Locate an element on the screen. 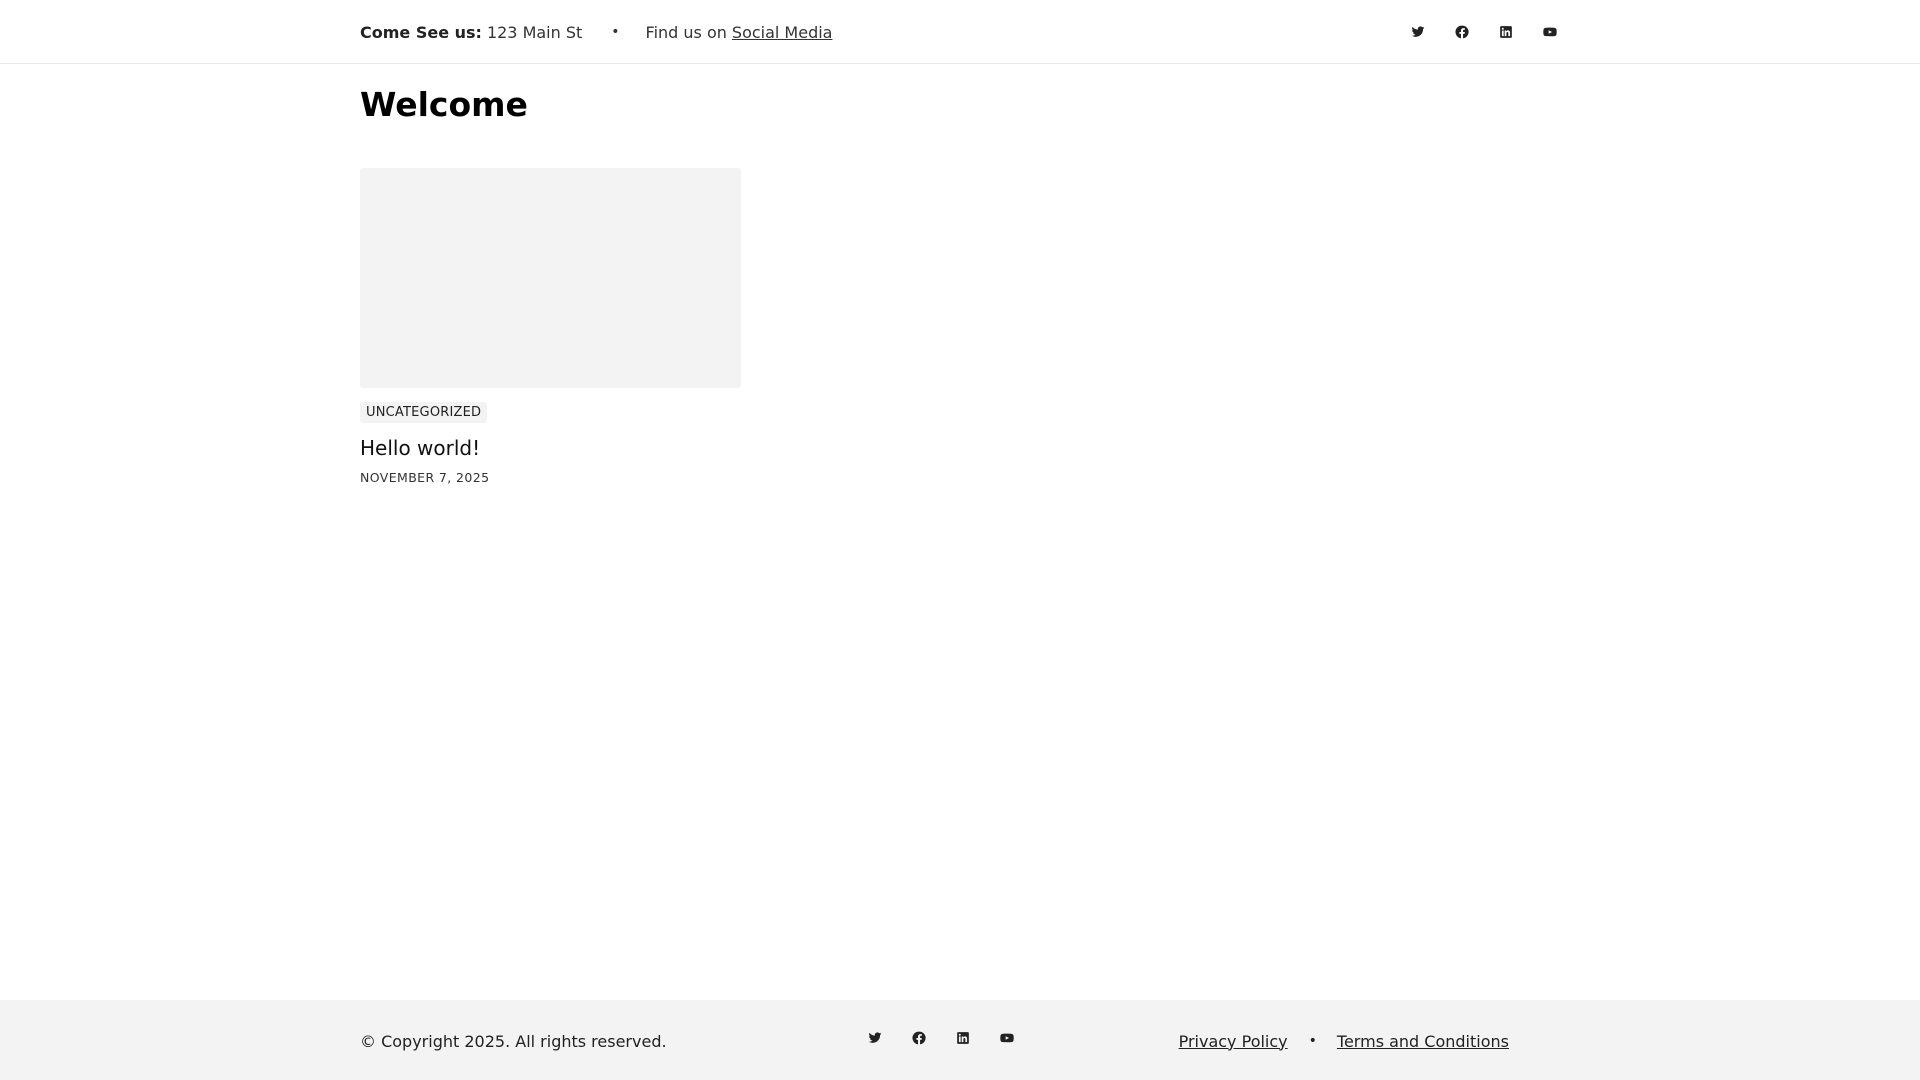 The width and height of the screenshot is (1920, 1080). footer-social-icons is located at coordinates (941, 1038).